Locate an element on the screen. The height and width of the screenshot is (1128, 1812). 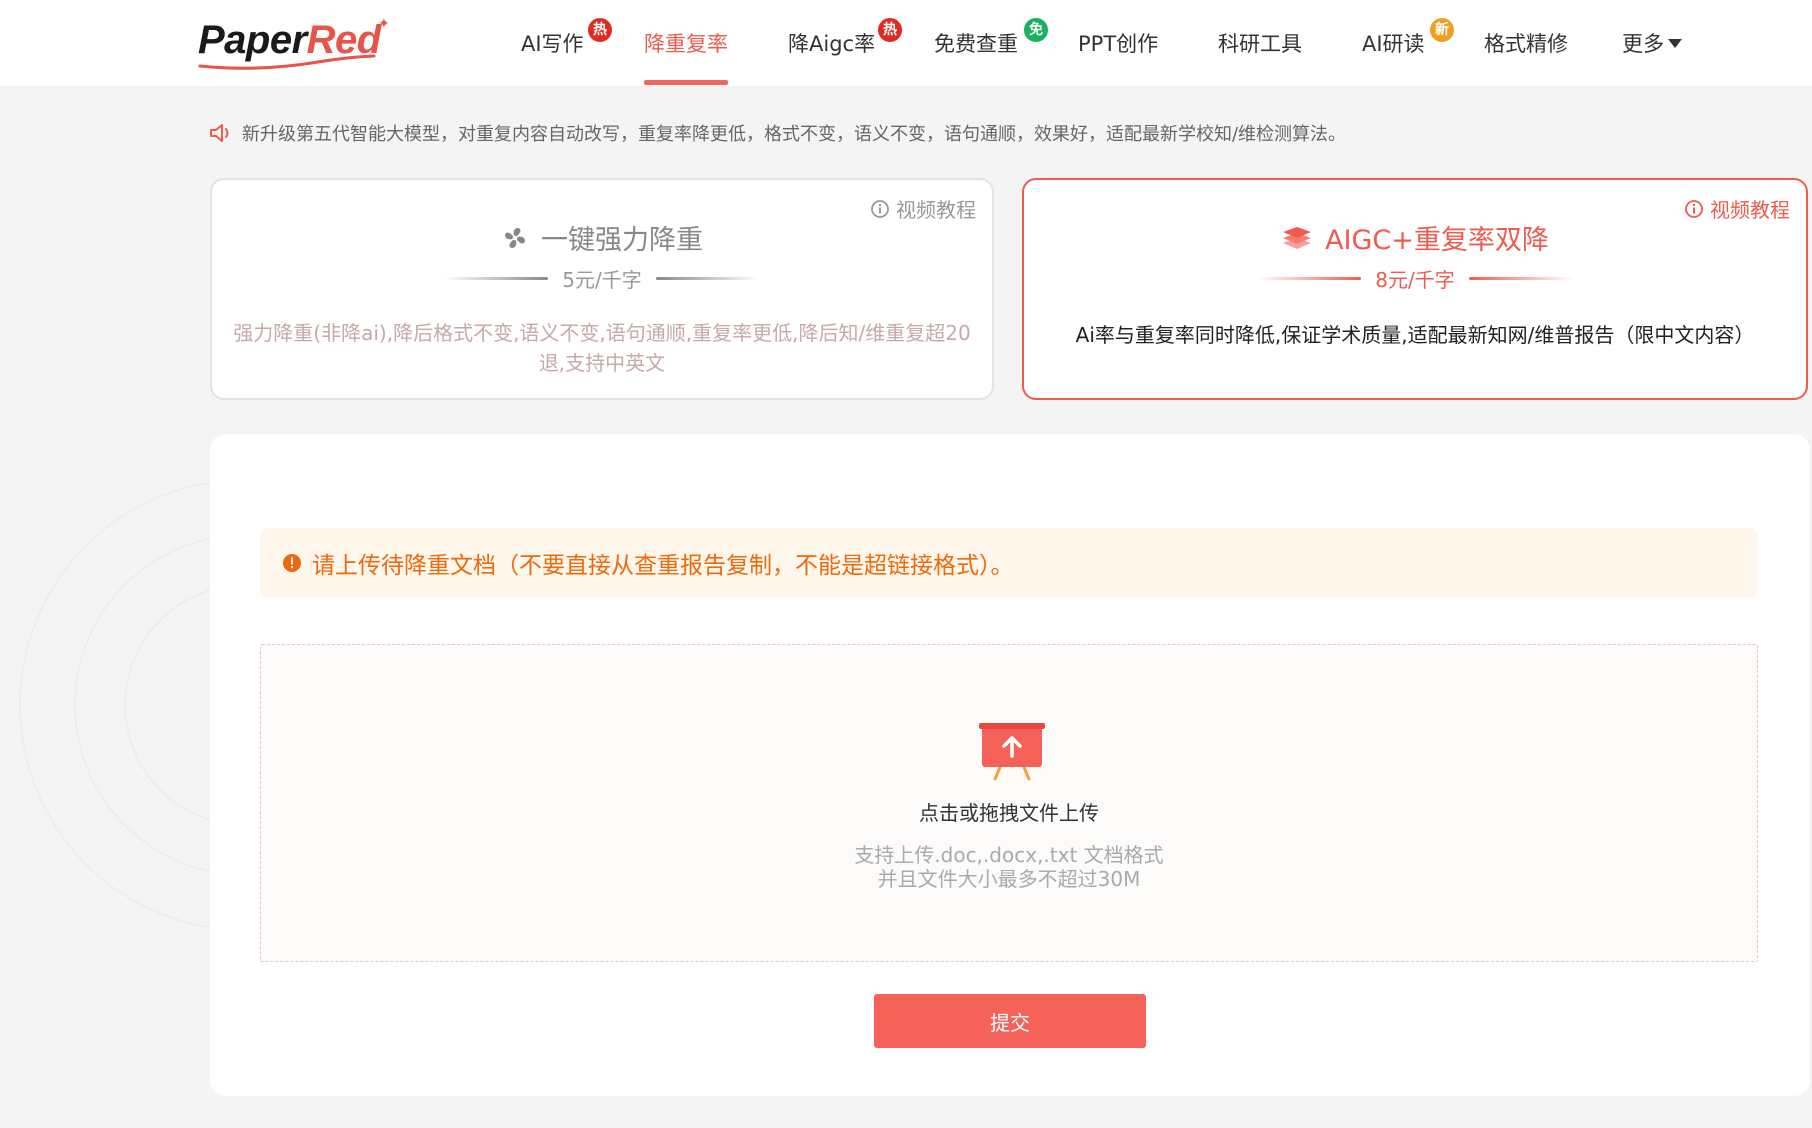
option-title: 一键强力降重 is located at coordinates (602, 237).